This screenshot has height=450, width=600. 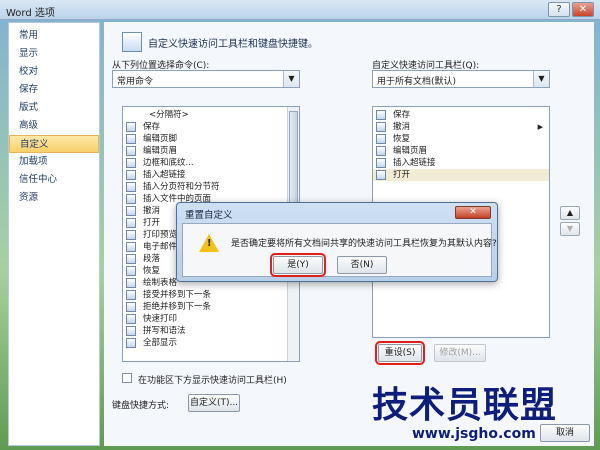 I want to click on spelling-icon, so click(x=131, y=331).